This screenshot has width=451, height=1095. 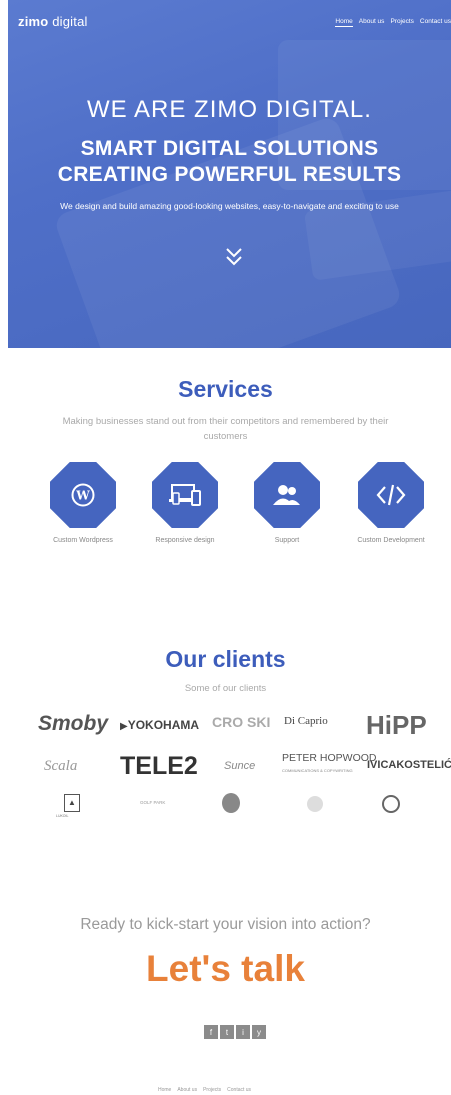 I want to click on nav-home: Home, so click(x=344, y=22).